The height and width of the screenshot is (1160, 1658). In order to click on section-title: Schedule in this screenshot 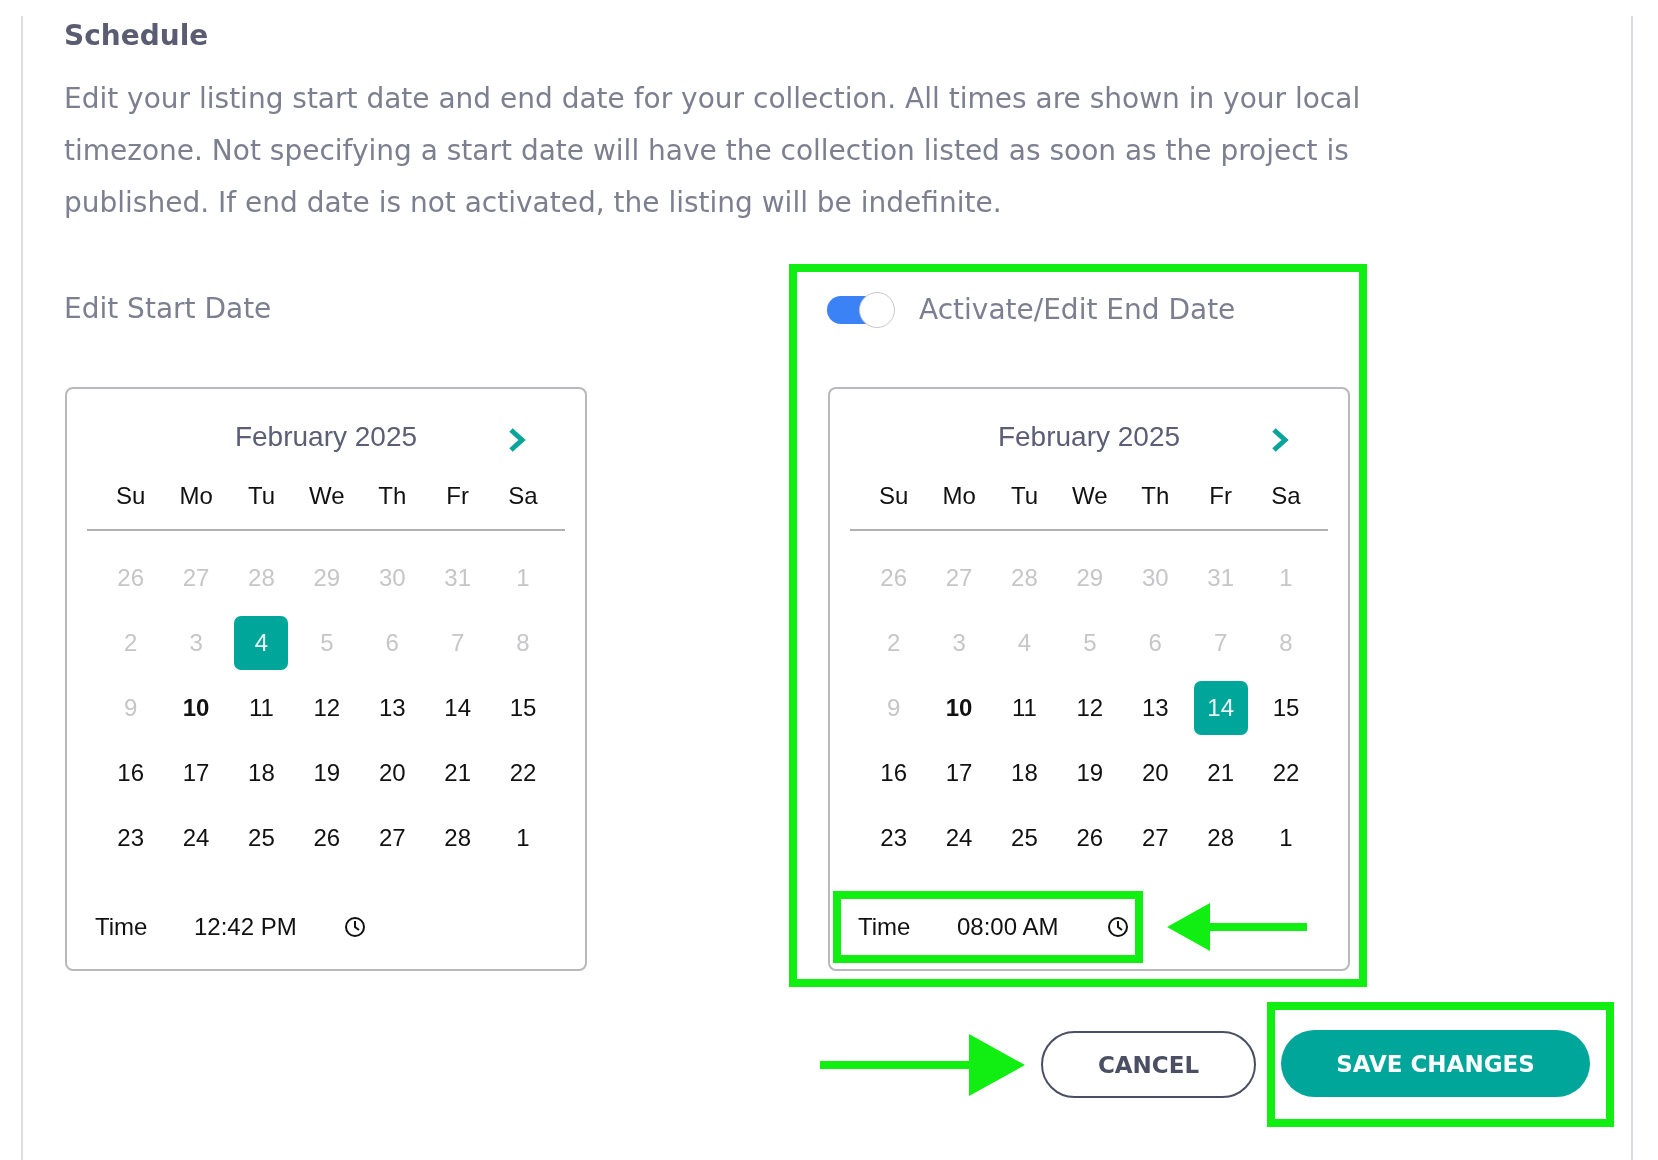, I will do `click(137, 36)`.